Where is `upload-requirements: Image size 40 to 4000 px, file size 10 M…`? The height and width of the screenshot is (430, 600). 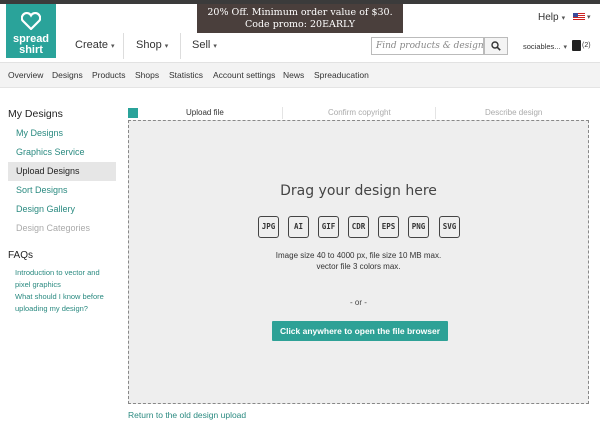
upload-requirements: Image size 40 to 4000 px, file size 10 M… is located at coordinates (358, 255).